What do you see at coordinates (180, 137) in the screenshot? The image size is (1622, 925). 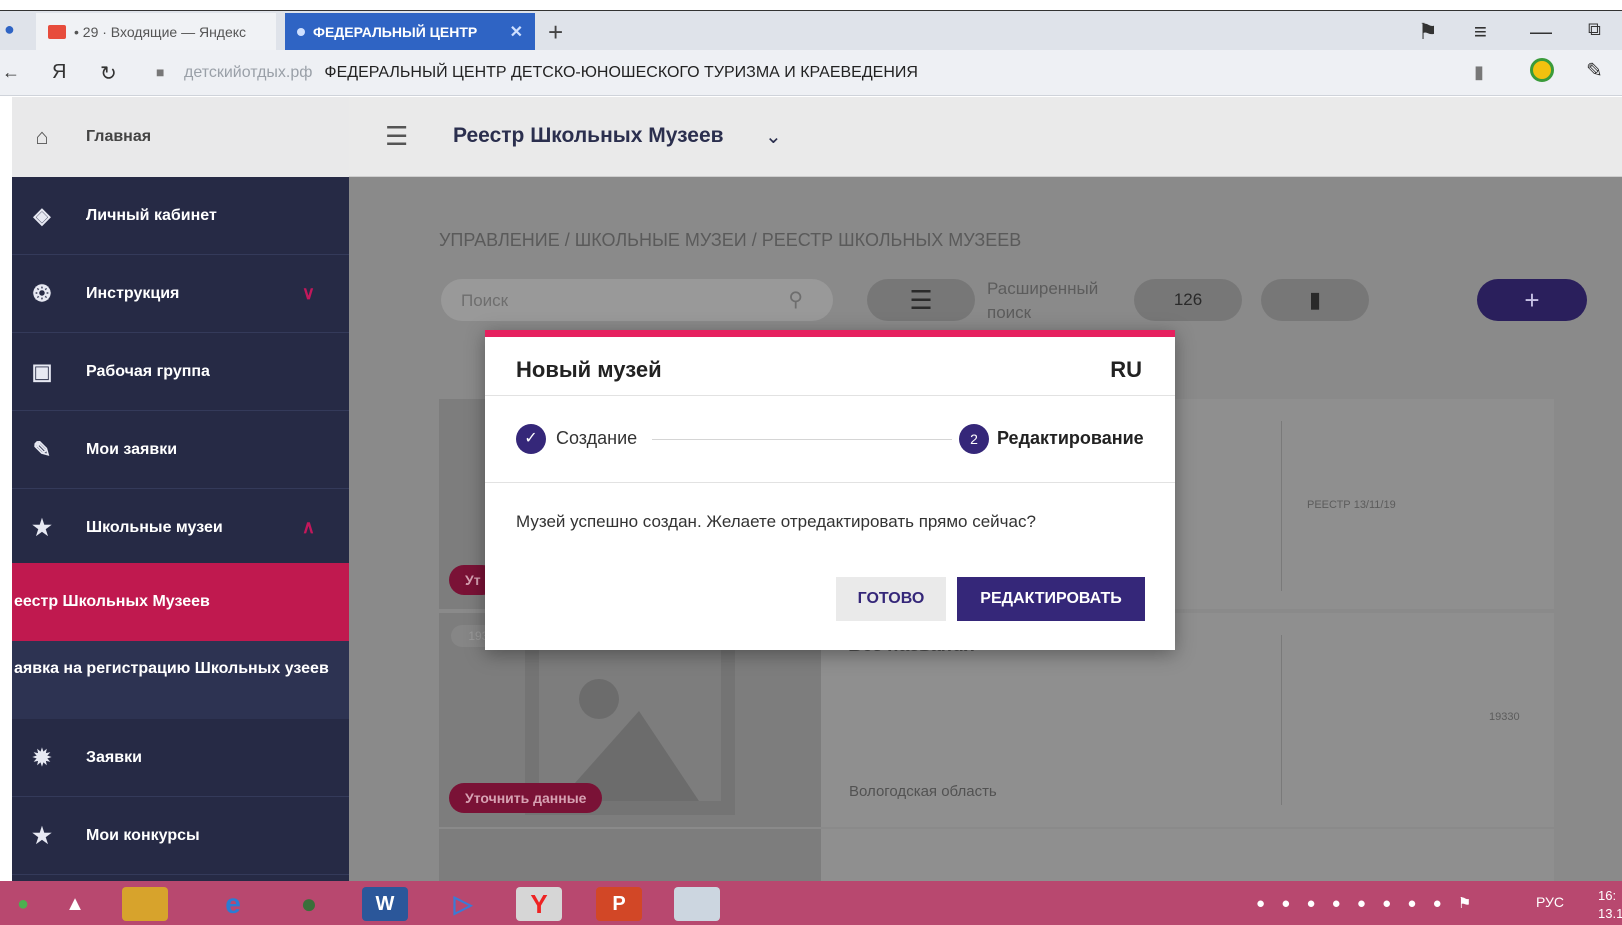 I see `sidebar-item-home: ⌂ Главная` at bounding box center [180, 137].